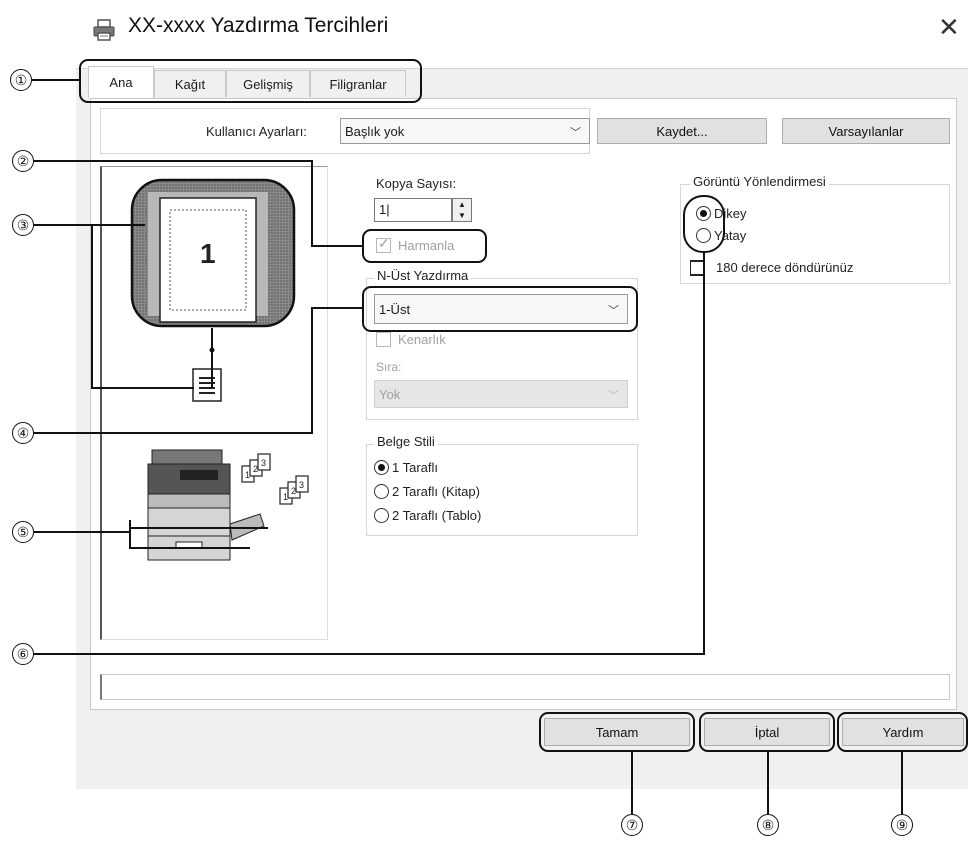 Image resolution: width=968 pixels, height=845 pixels. Describe the element at coordinates (23, 225) in the screenshot. I see `callout-number-3: ③` at that location.